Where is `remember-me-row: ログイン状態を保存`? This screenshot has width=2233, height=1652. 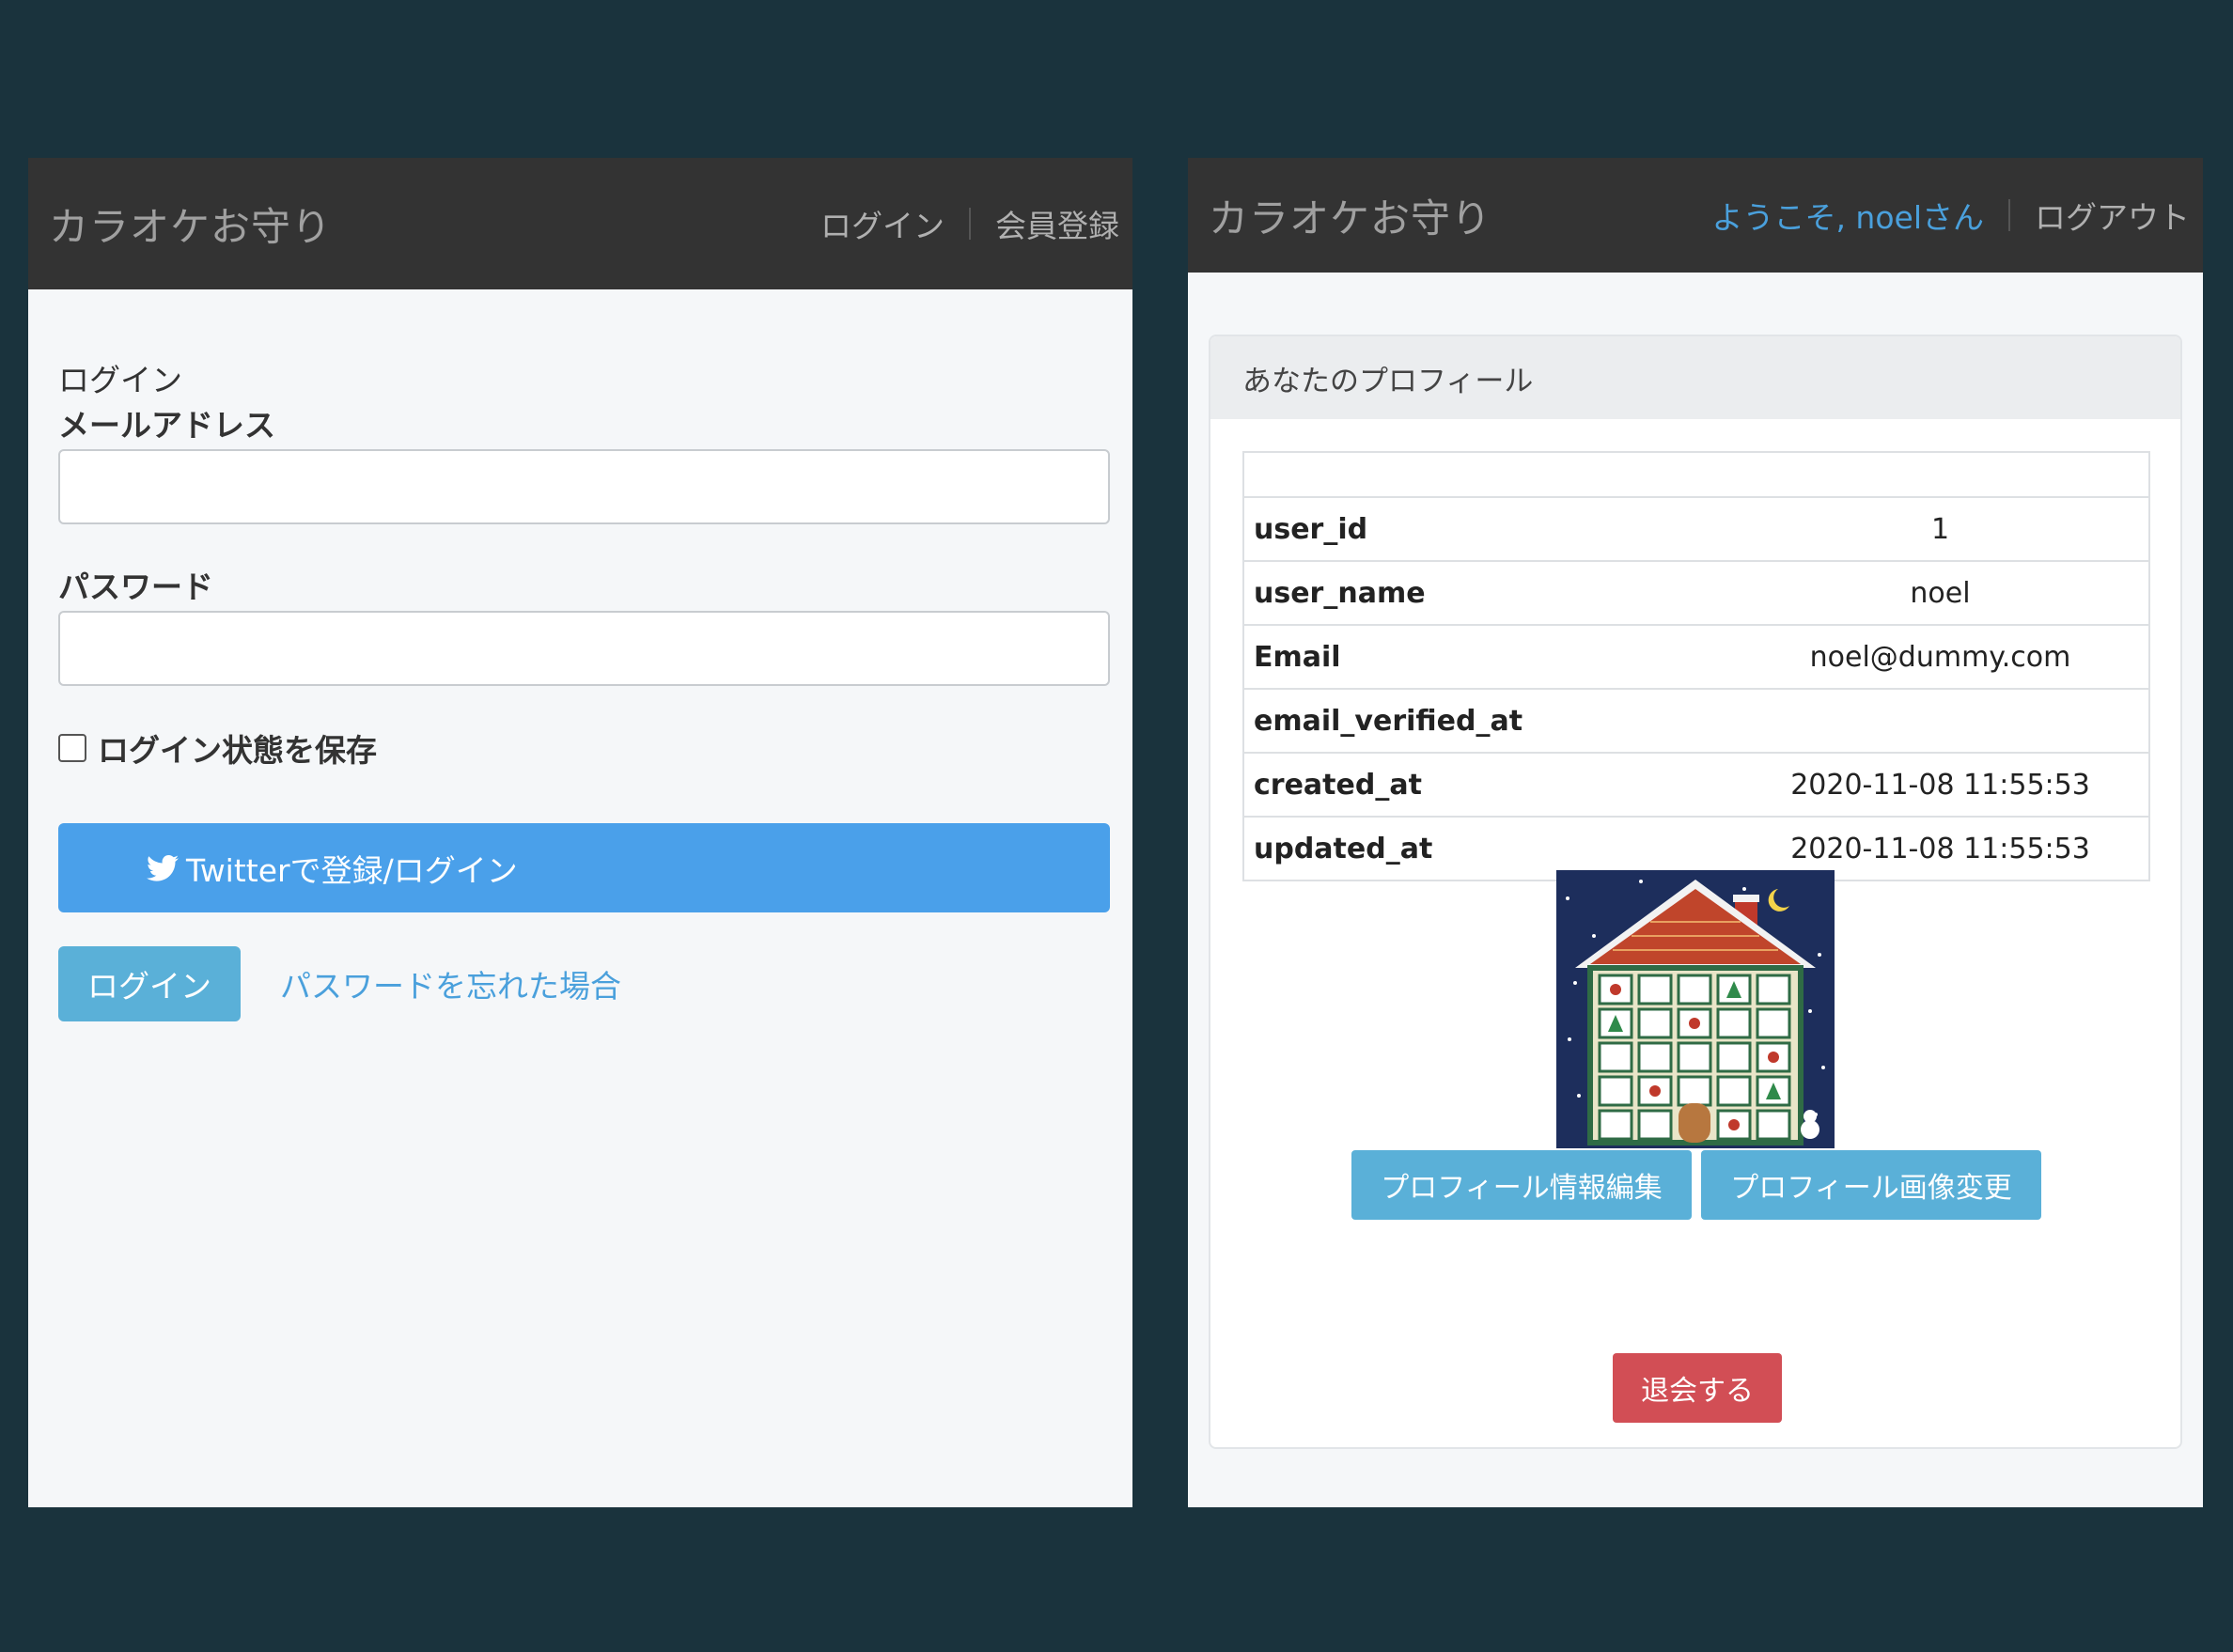
remember-me-row: ログイン状態を保存 is located at coordinates (584, 748).